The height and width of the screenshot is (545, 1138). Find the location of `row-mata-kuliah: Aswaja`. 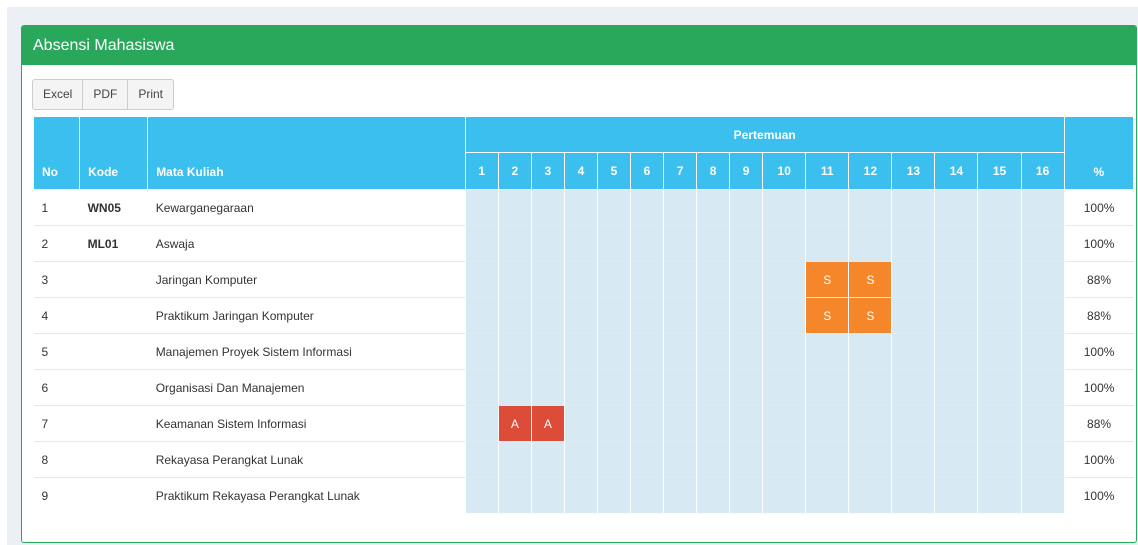

row-mata-kuliah: Aswaja is located at coordinates (306, 243).